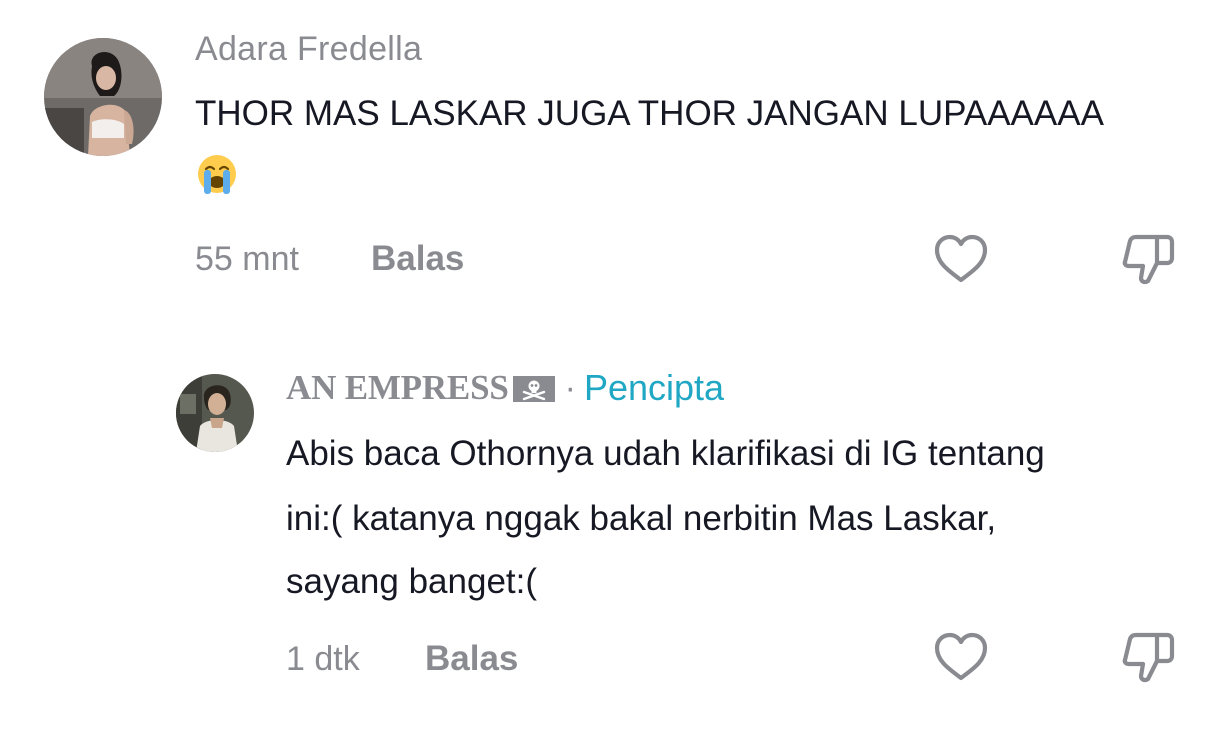  What do you see at coordinates (323, 659) in the screenshot?
I see `reply-timestamp: 1 dtk` at bounding box center [323, 659].